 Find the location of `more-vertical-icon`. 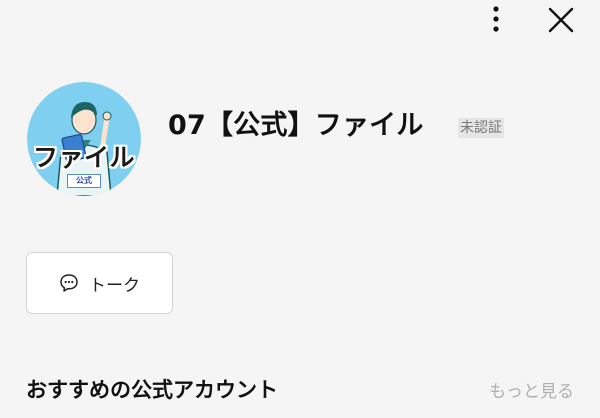

more-vertical-icon is located at coordinates (496, 19).